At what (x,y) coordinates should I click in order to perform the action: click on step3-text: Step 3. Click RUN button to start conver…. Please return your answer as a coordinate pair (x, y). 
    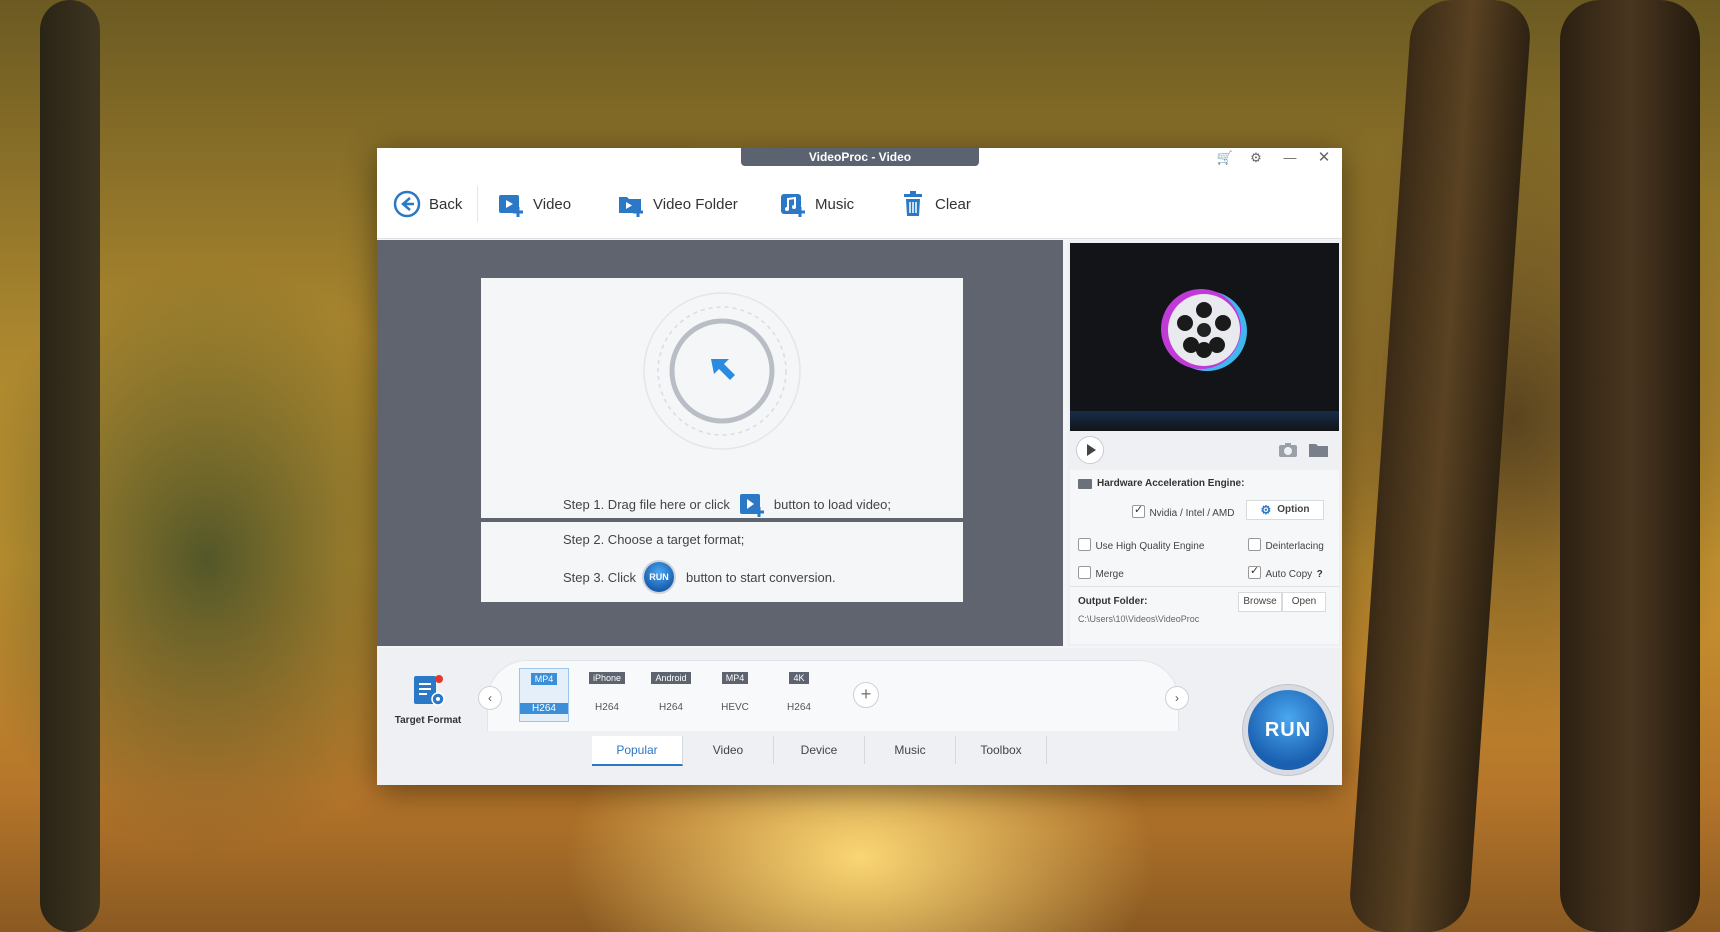
    Looking at the image, I should click on (699, 577).